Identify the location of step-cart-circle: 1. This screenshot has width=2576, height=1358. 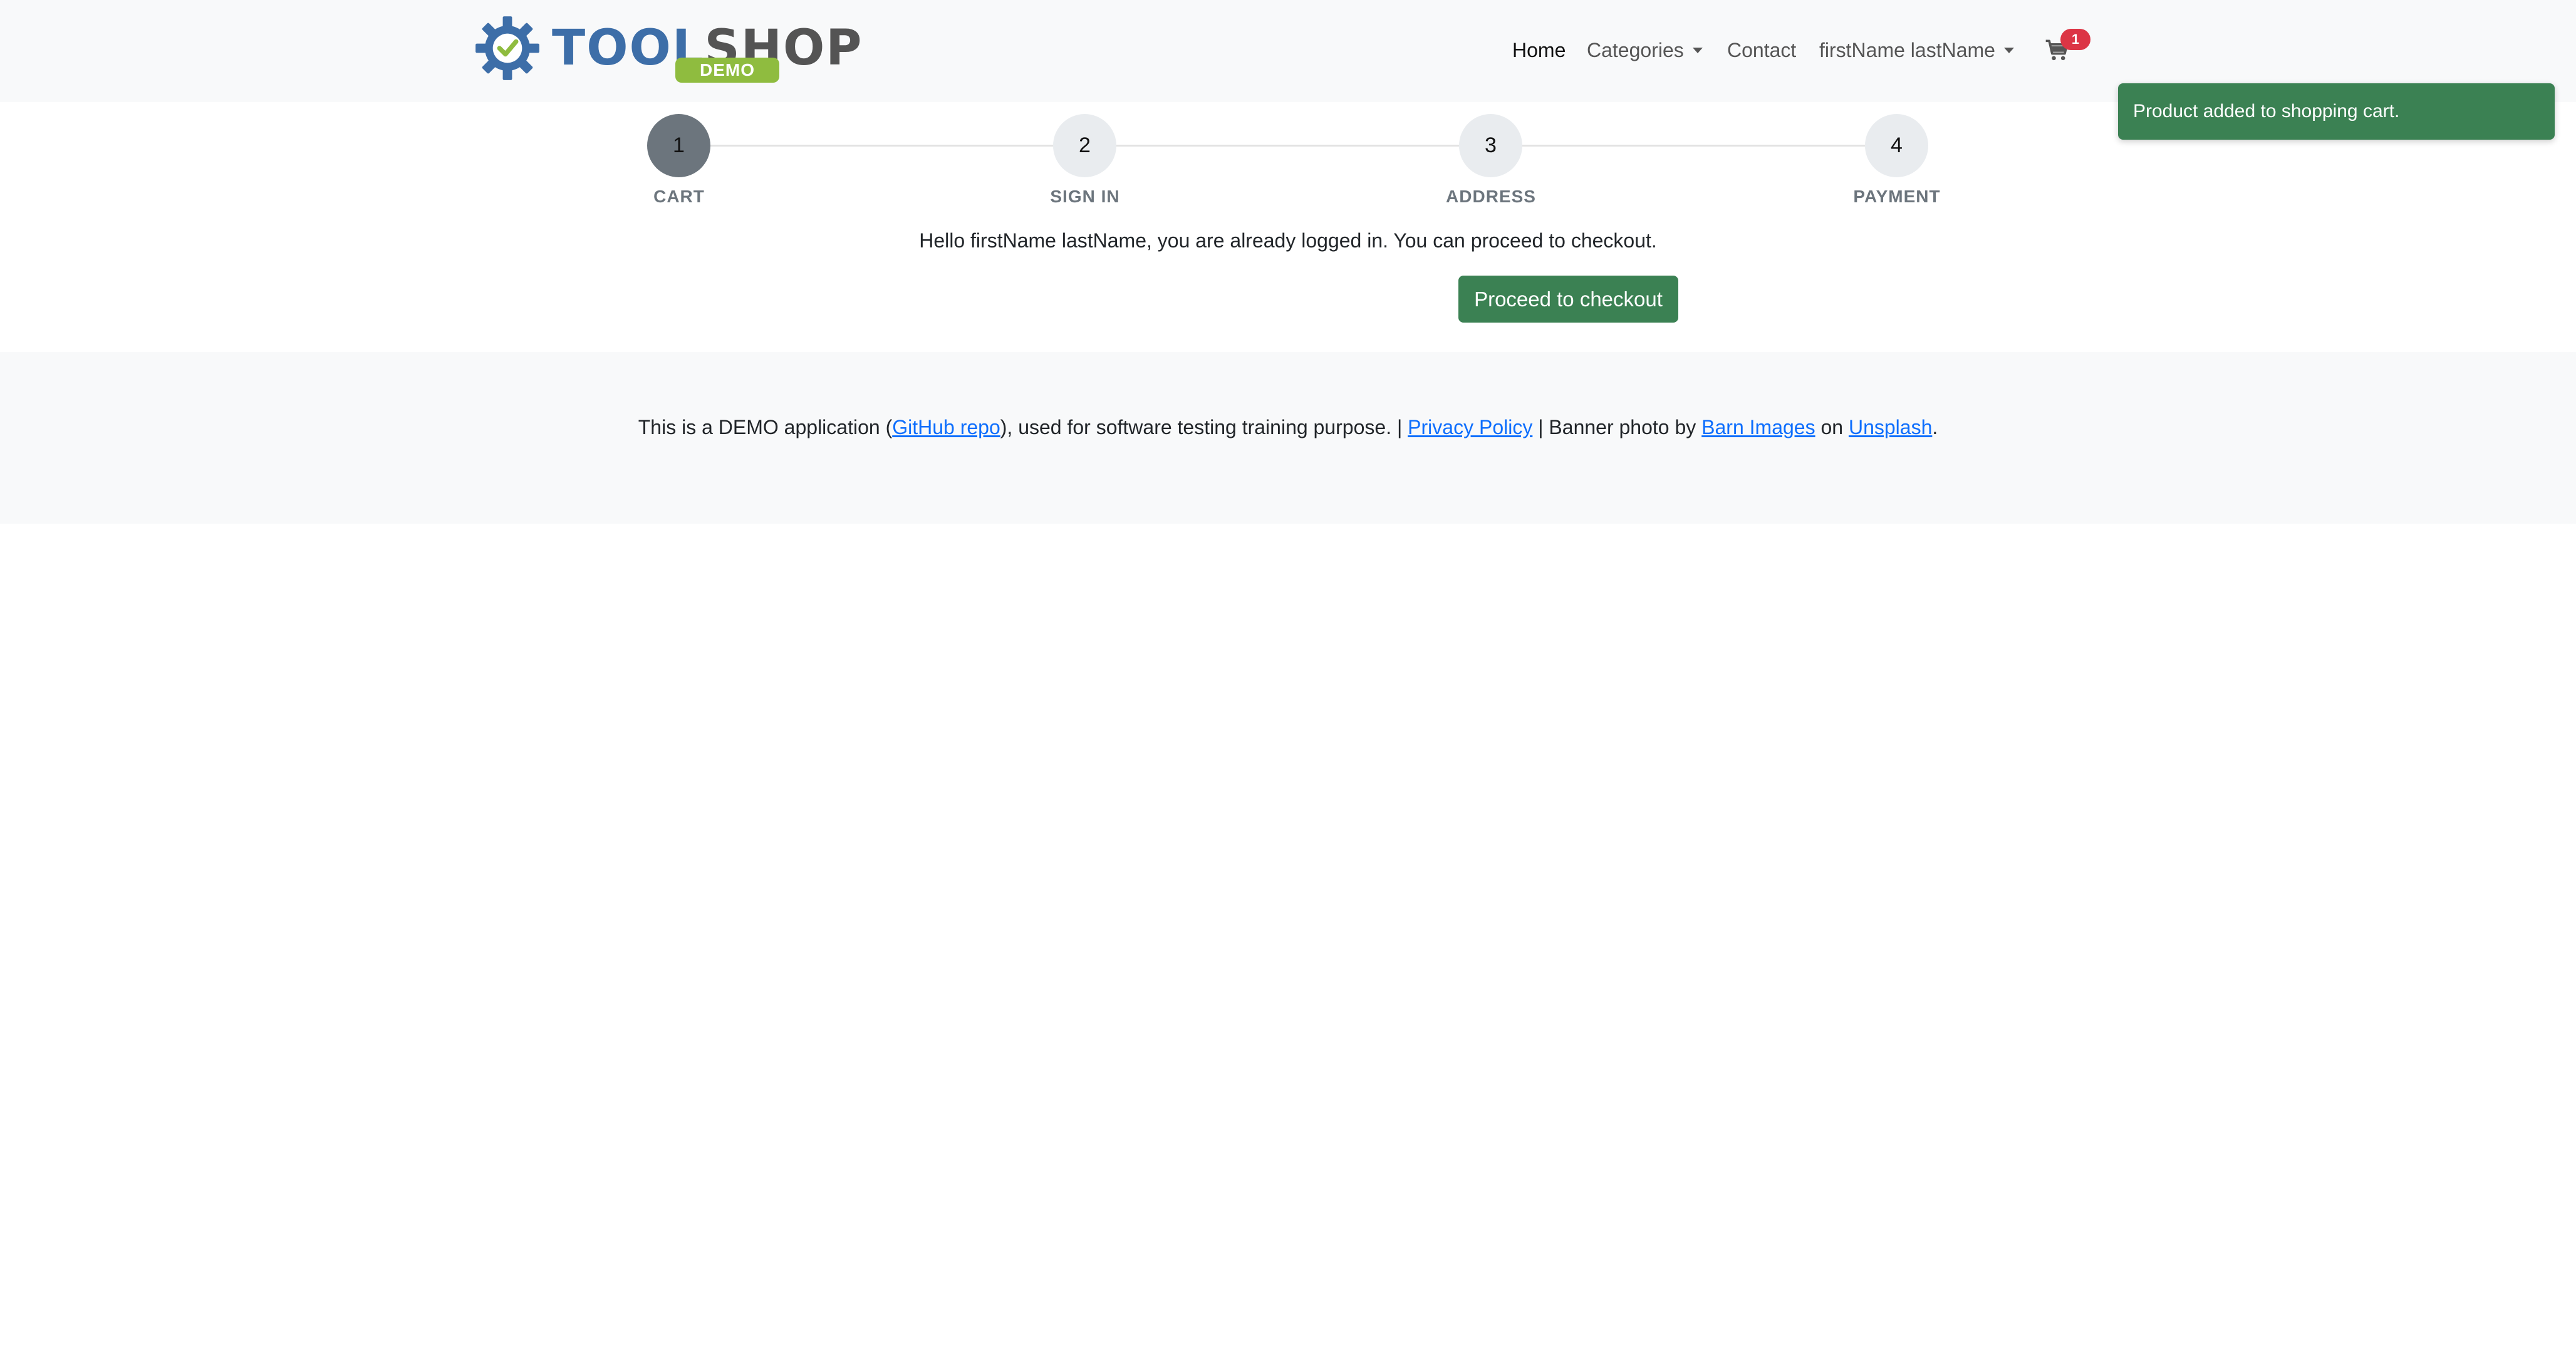
(678, 146).